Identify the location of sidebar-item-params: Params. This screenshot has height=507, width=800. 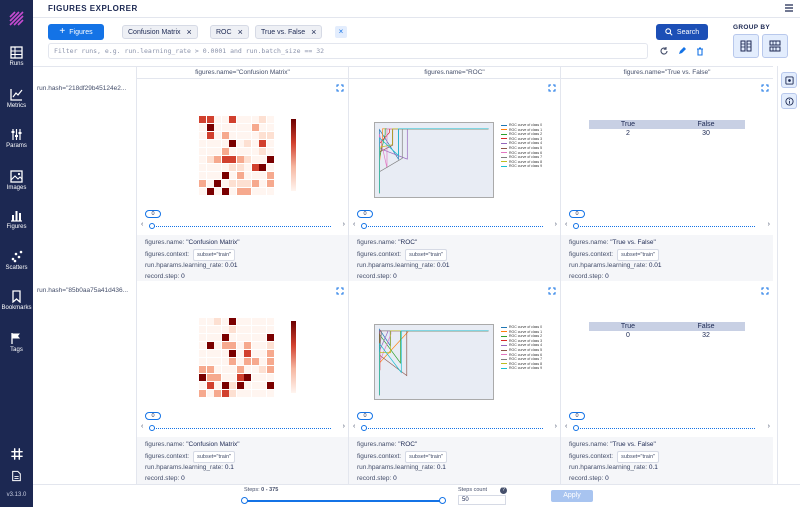
(16, 148).